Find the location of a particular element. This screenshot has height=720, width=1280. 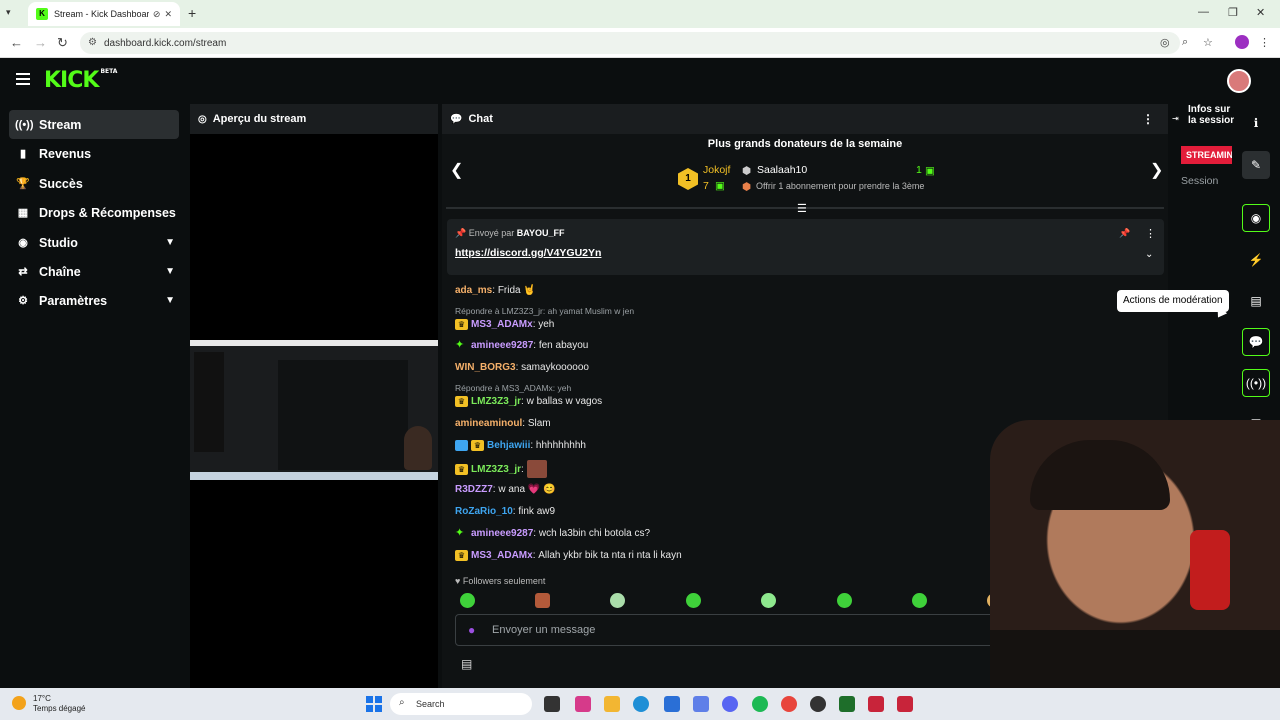

chrome-icon is located at coordinates (789, 704).